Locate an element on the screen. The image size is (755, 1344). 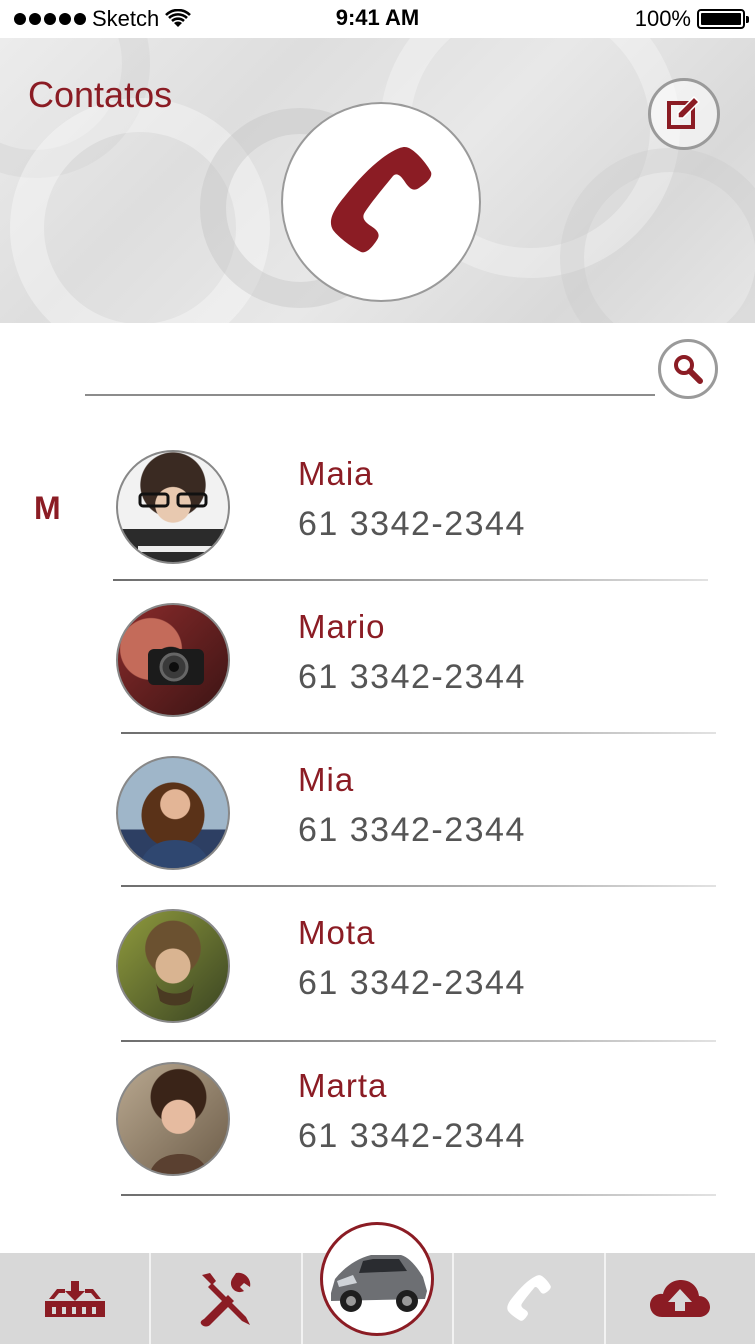
contact-row: Mario 61 3342-2344 is located at coordinates (377, 676).